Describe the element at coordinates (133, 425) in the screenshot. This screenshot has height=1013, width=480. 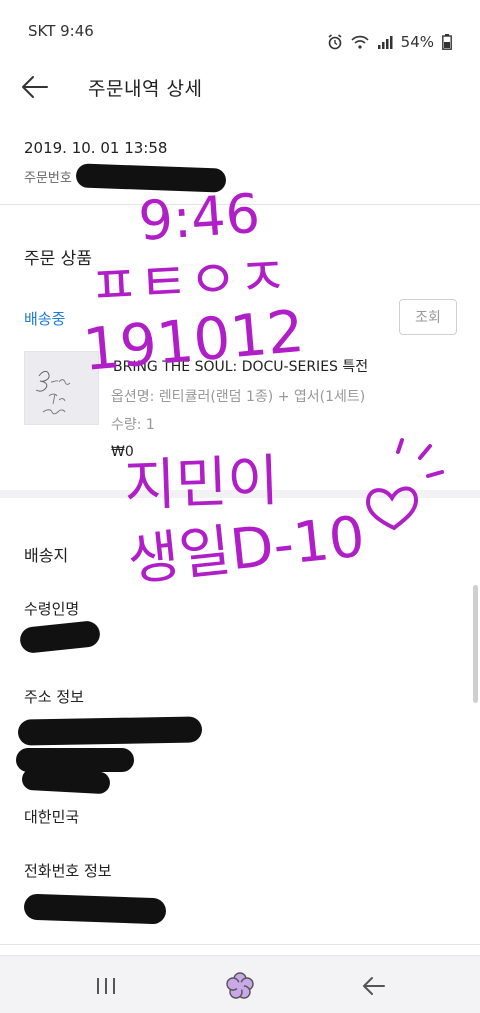
I see `product-quantity: 수량: 1` at that location.